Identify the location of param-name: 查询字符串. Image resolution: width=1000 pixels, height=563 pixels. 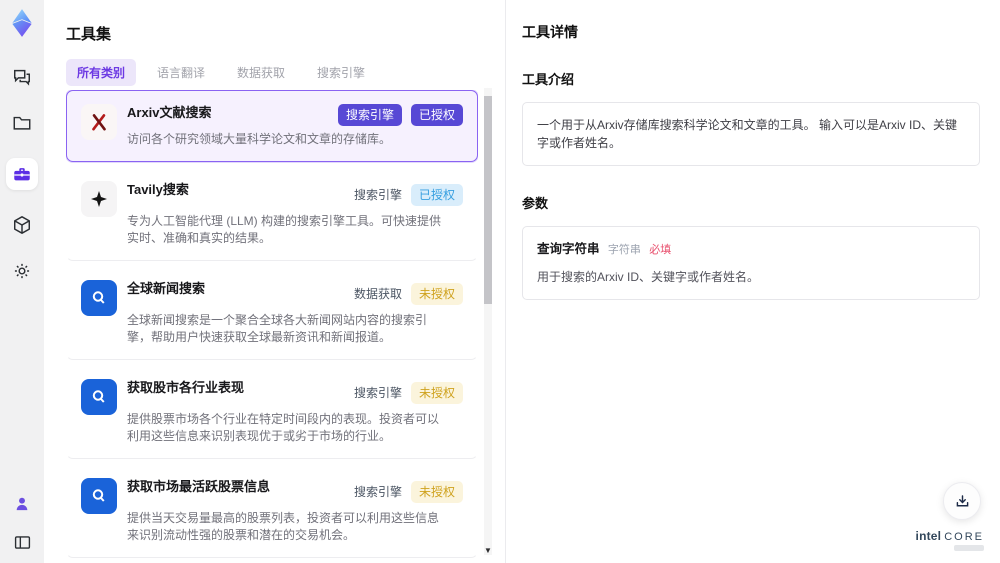
(568, 249).